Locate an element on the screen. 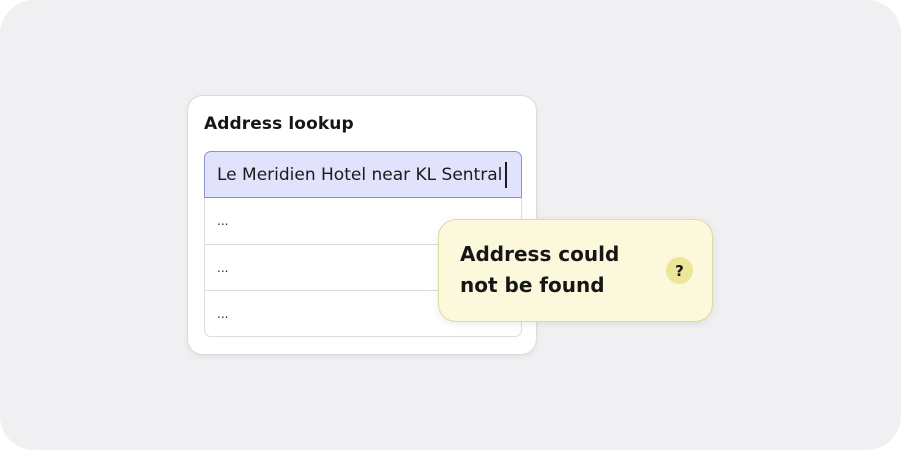 The height and width of the screenshot is (450, 901). card-title: Address lookup is located at coordinates (279, 124).